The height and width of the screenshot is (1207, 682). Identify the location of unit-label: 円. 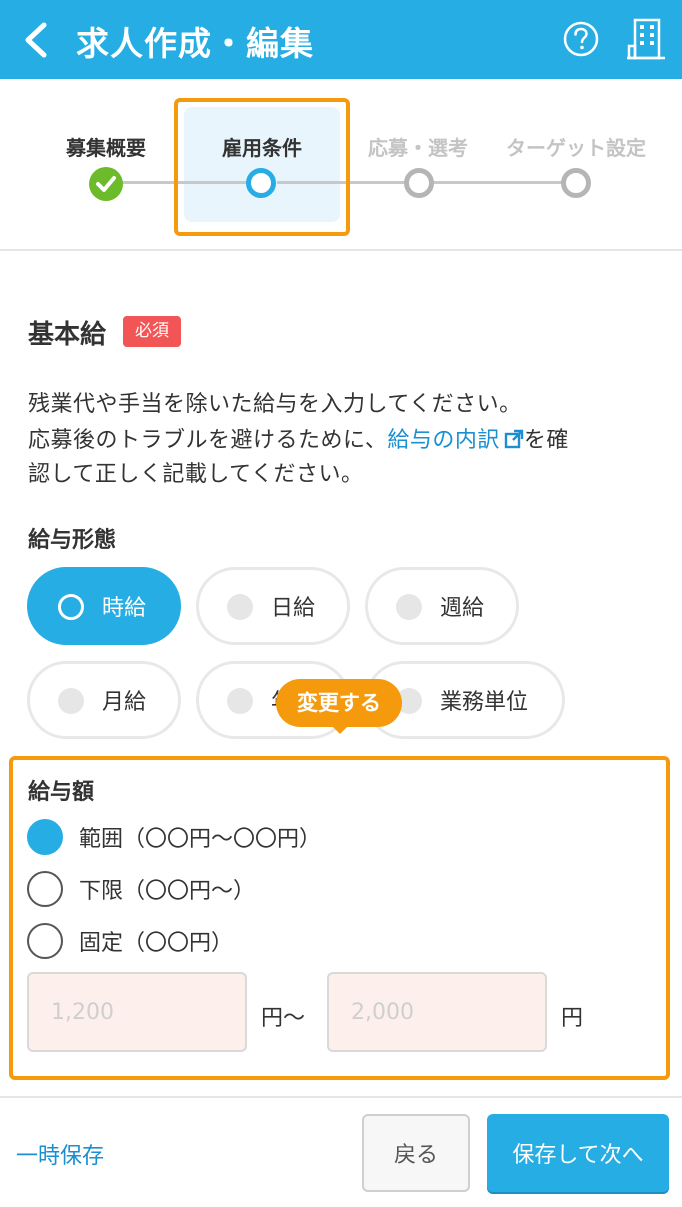
(572, 1018).